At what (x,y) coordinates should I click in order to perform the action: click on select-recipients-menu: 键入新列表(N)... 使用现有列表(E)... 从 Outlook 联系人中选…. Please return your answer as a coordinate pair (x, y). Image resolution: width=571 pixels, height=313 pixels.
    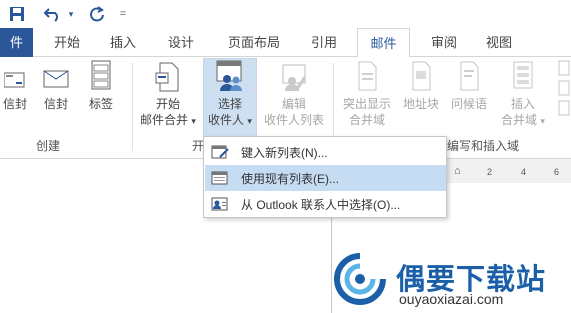
    Looking at the image, I should click on (325, 177).